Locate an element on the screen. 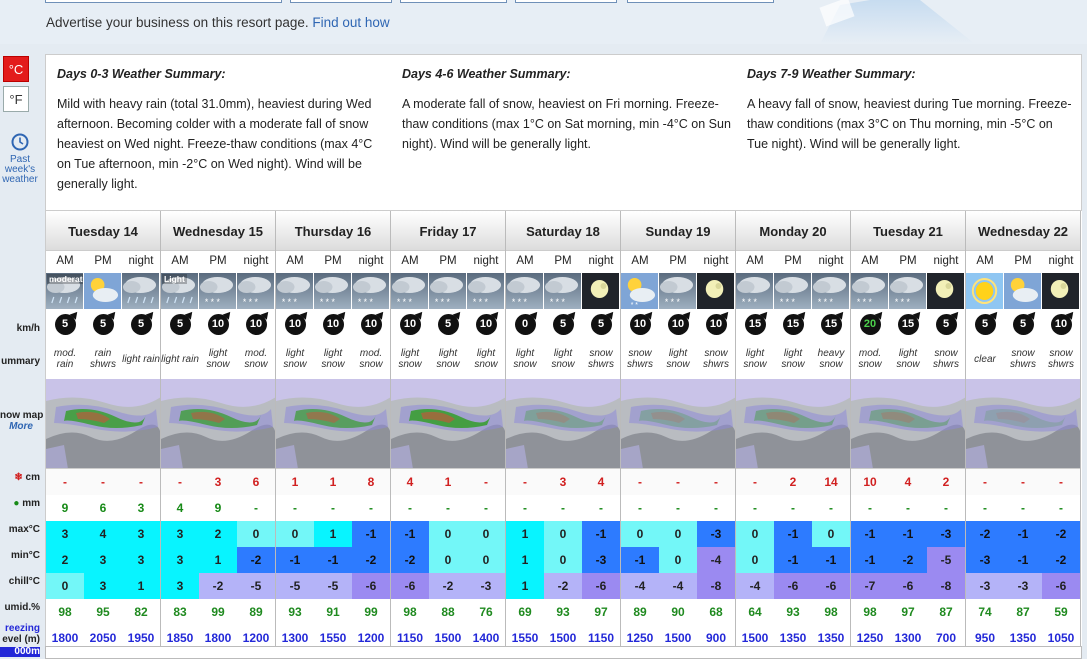 The height and width of the screenshot is (659, 1087). period-header: AM PM night is located at coordinates (793, 262).